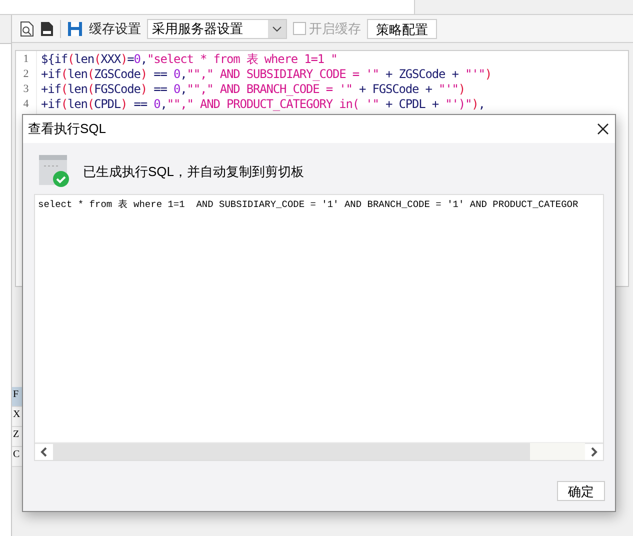 This screenshot has height=536, width=633. What do you see at coordinates (581, 491) in the screenshot?
I see `ok-button: 确定` at bounding box center [581, 491].